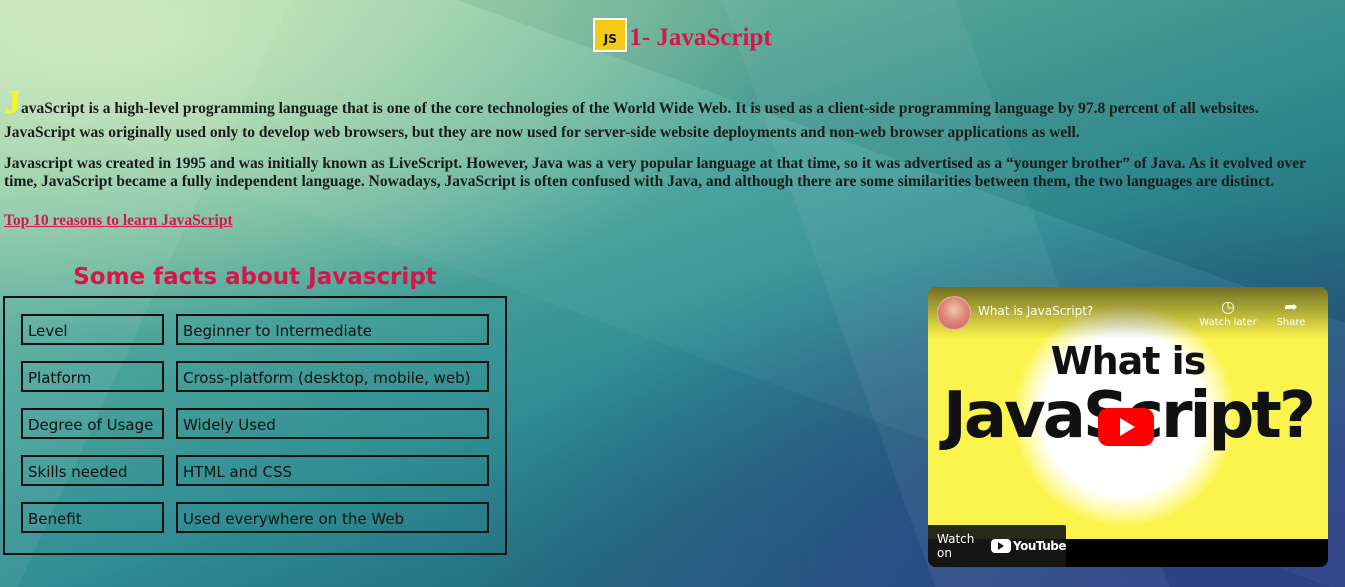  Describe the element at coordinates (332, 329) in the screenshot. I see `fact-value: Beginner to Intermediate` at that location.